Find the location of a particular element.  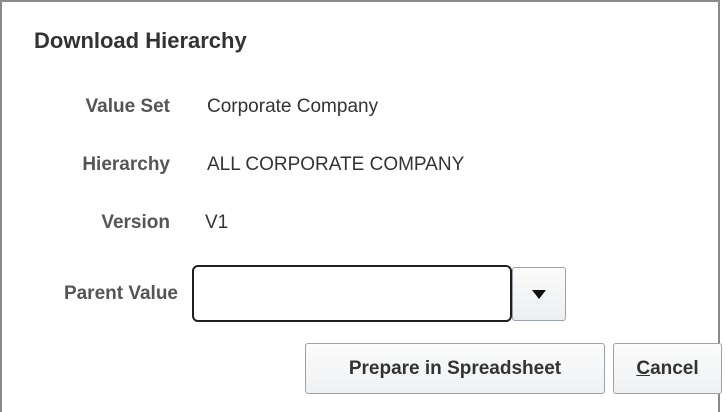

dialog-title: Download Hierarchy is located at coordinates (140, 40).